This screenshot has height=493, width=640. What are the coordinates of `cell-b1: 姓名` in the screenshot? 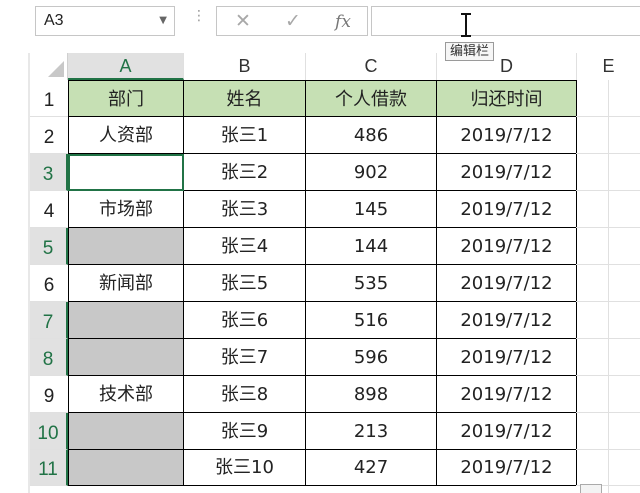 It's located at (245, 98).